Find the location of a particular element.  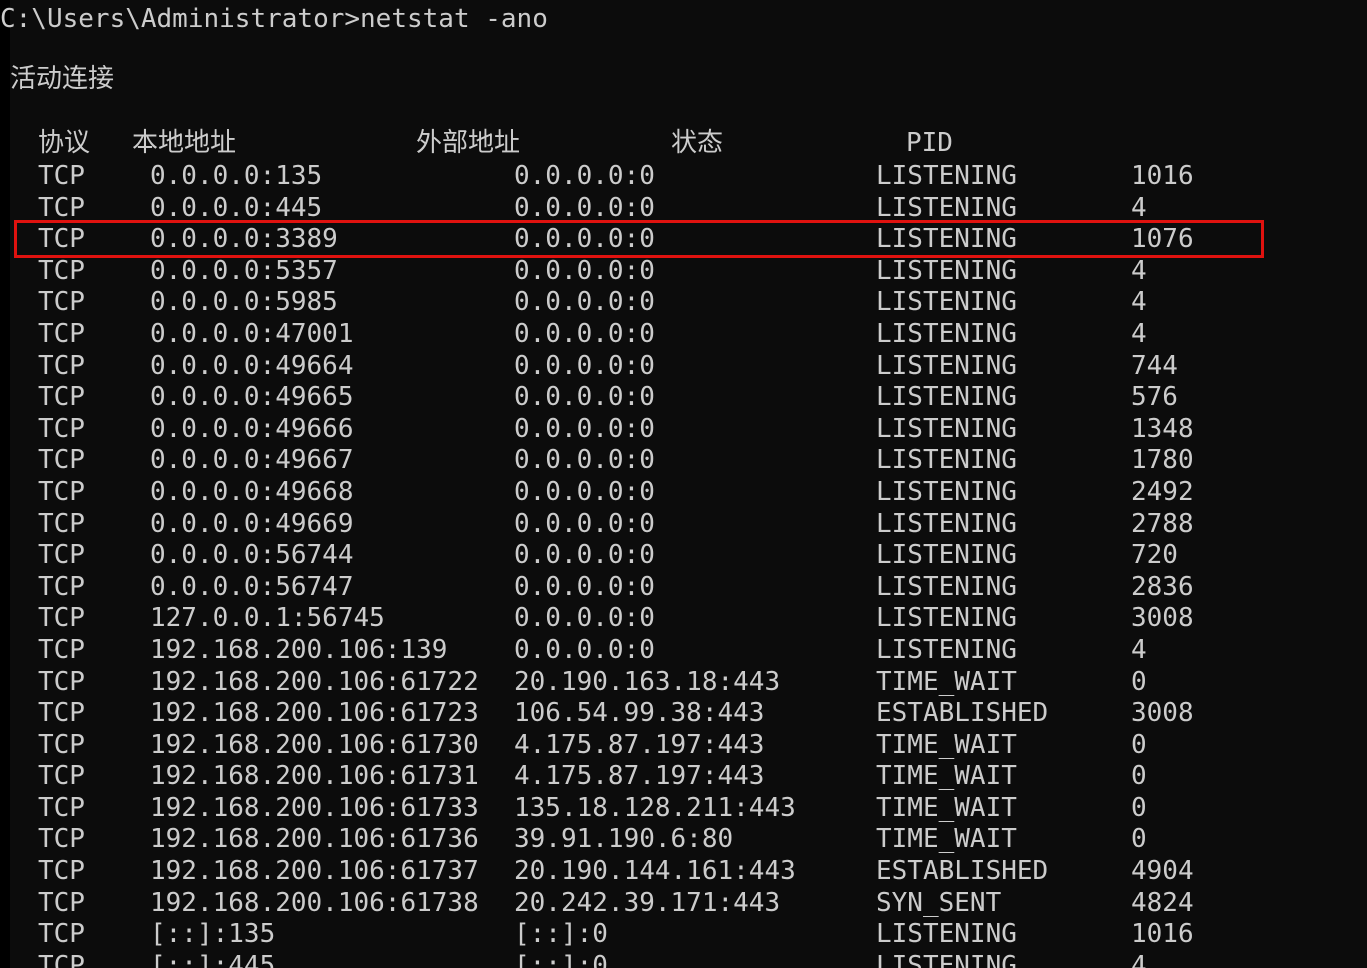

row-local-address: 192.168.200.106:61733 is located at coordinates (314, 807).